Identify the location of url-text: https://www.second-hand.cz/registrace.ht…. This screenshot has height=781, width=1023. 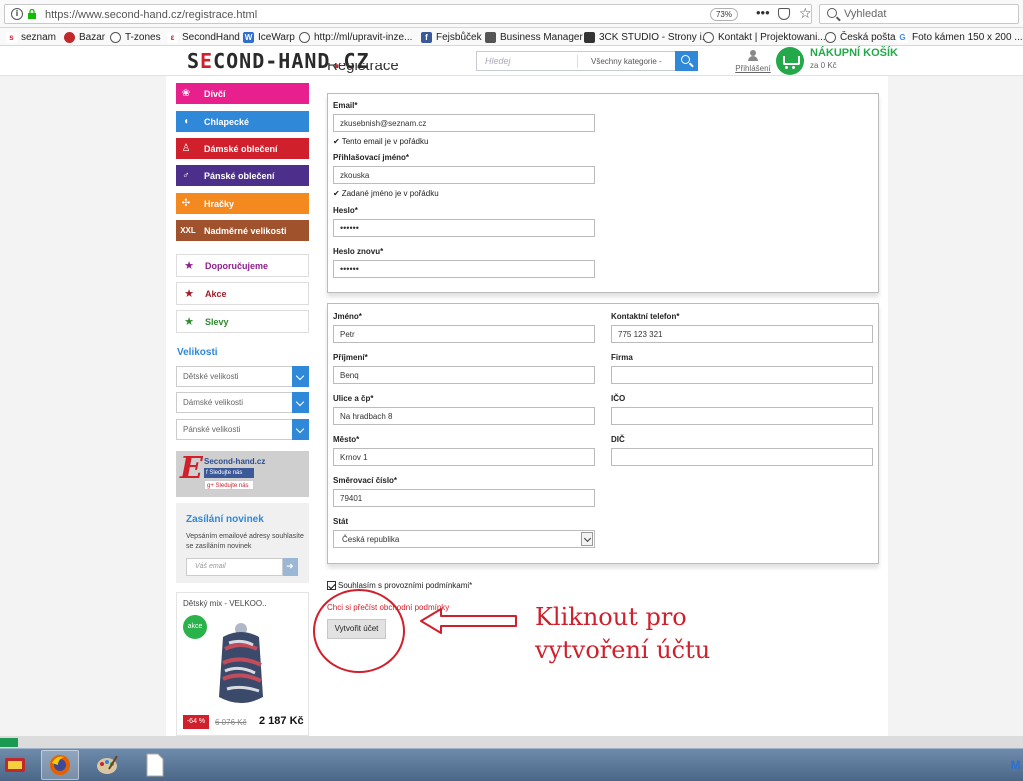
(151, 15).